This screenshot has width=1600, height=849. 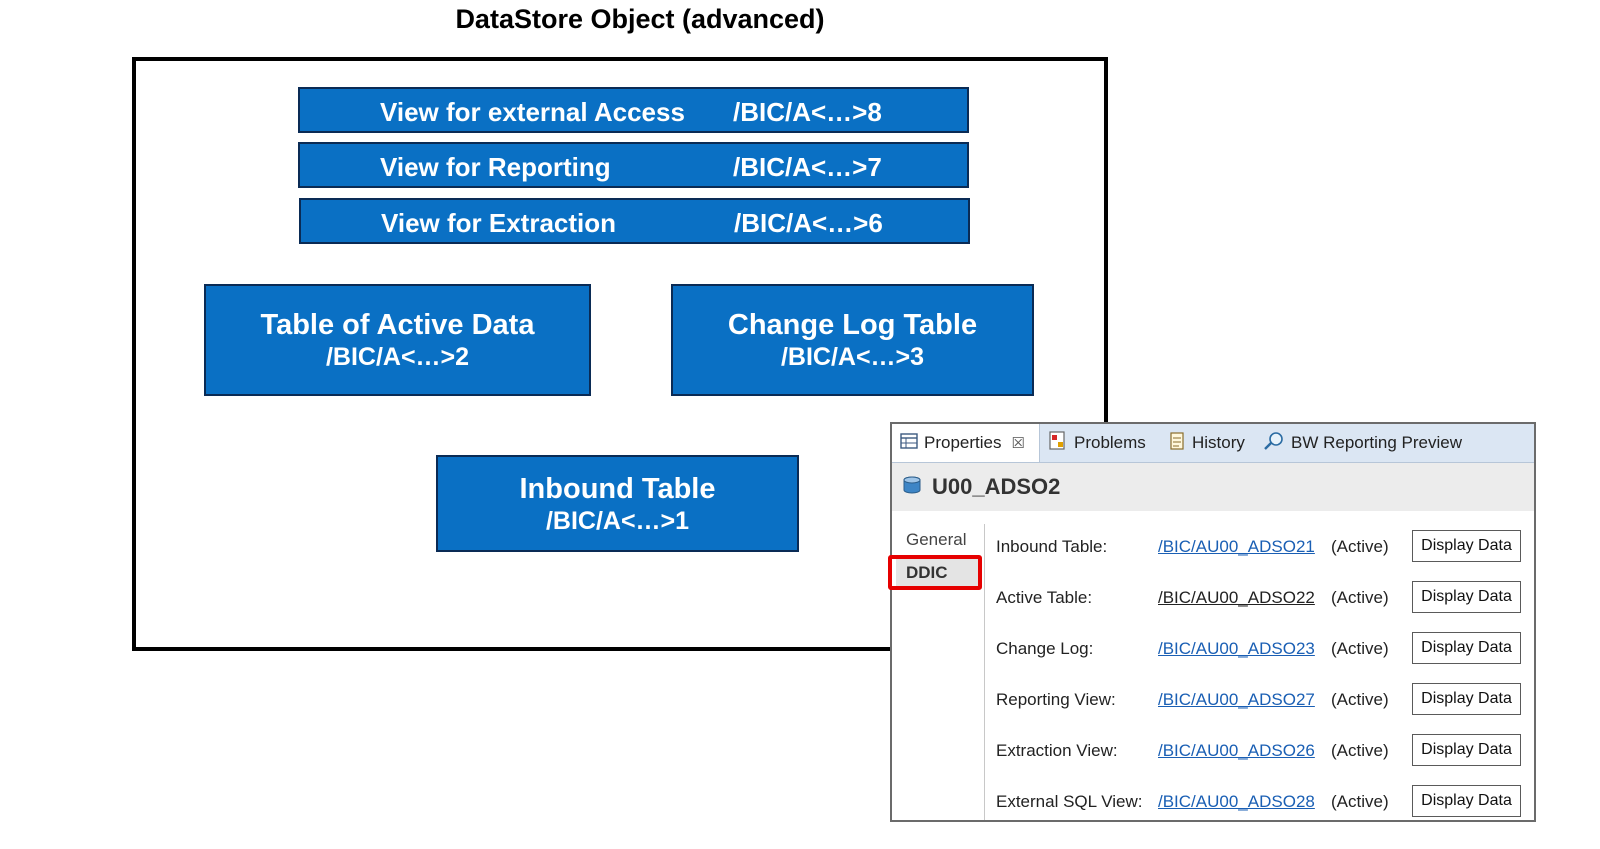 I want to click on active-data-table-box: Table of Active Data /BIC/A<…>2, so click(x=397, y=340).